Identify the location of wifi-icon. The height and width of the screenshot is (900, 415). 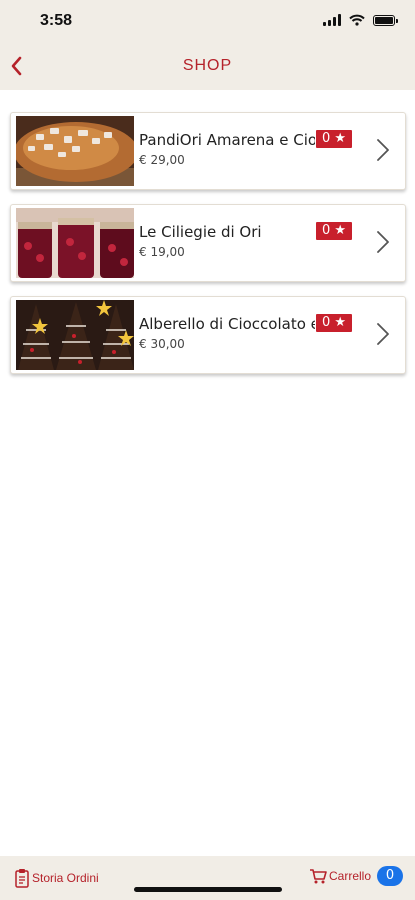
(357, 20).